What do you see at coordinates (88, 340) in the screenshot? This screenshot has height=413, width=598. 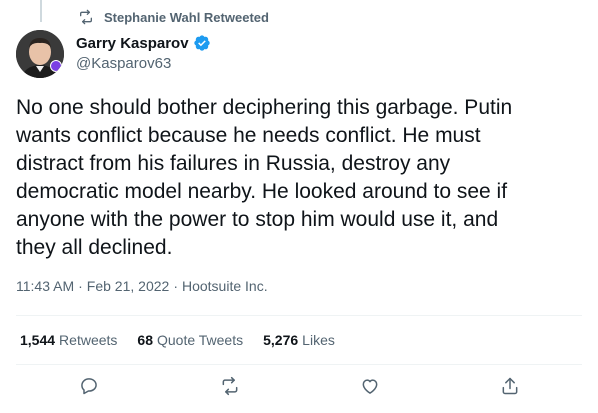 I see `retweets-label: Retweets` at bounding box center [88, 340].